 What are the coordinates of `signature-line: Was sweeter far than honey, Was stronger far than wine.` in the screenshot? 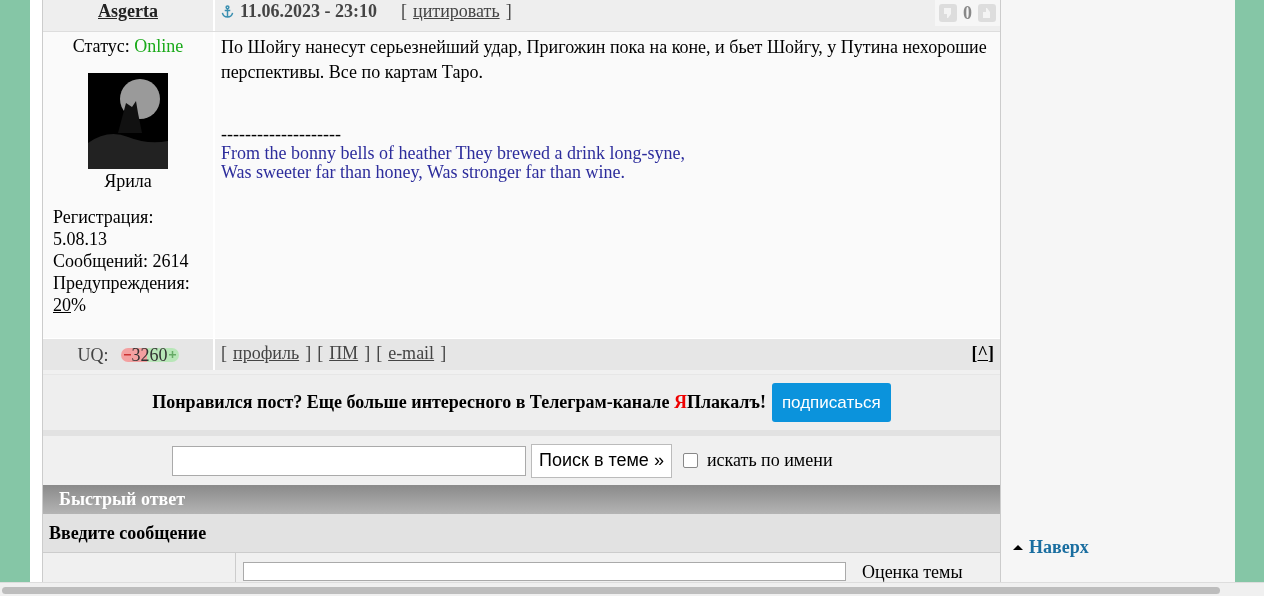 It's located at (423, 172).